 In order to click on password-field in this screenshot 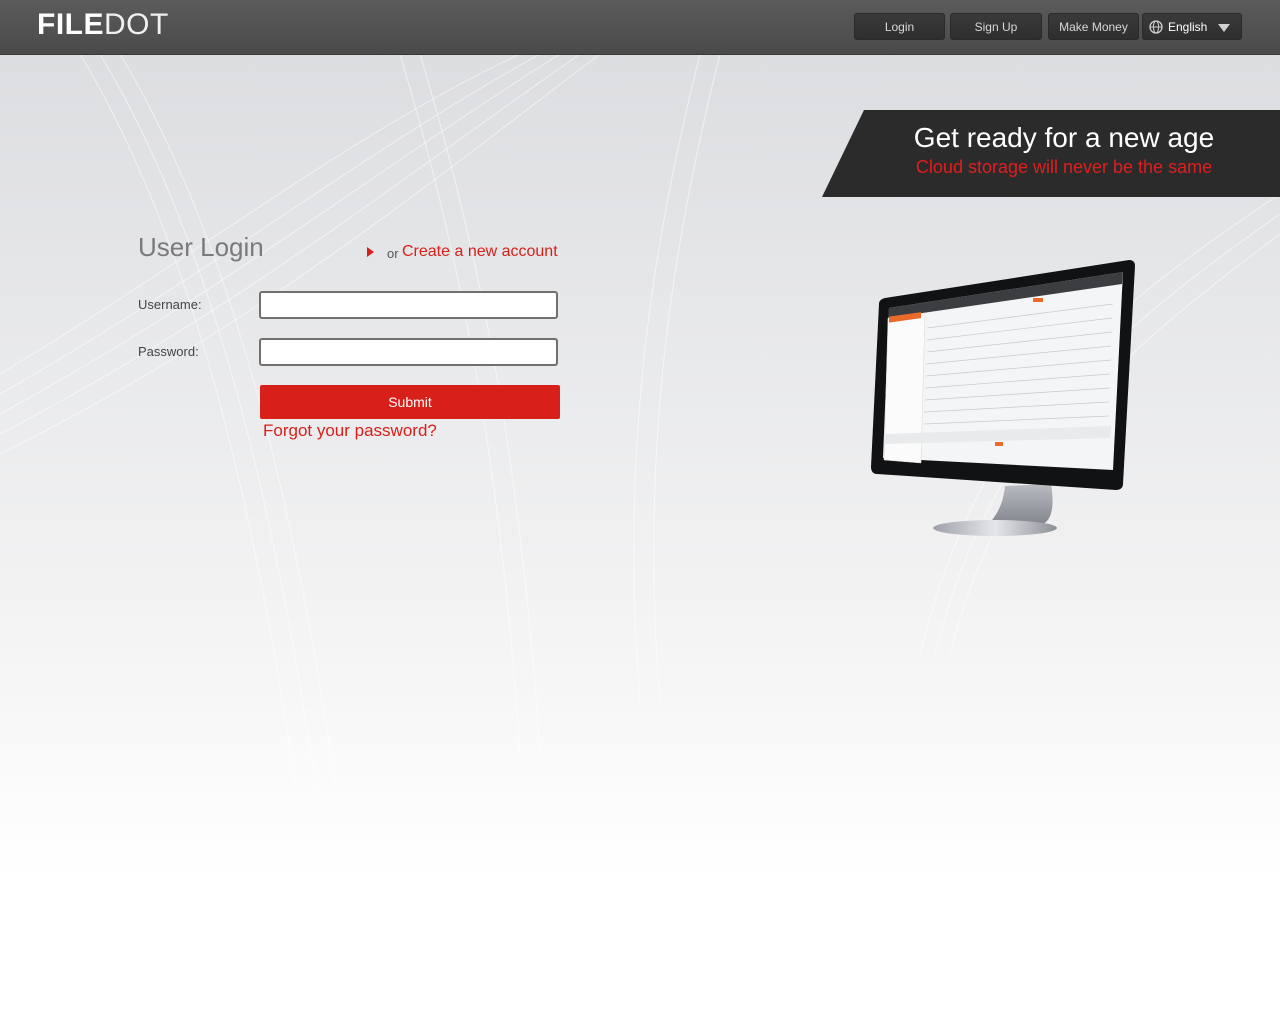, I will do `click(408, 352)`.